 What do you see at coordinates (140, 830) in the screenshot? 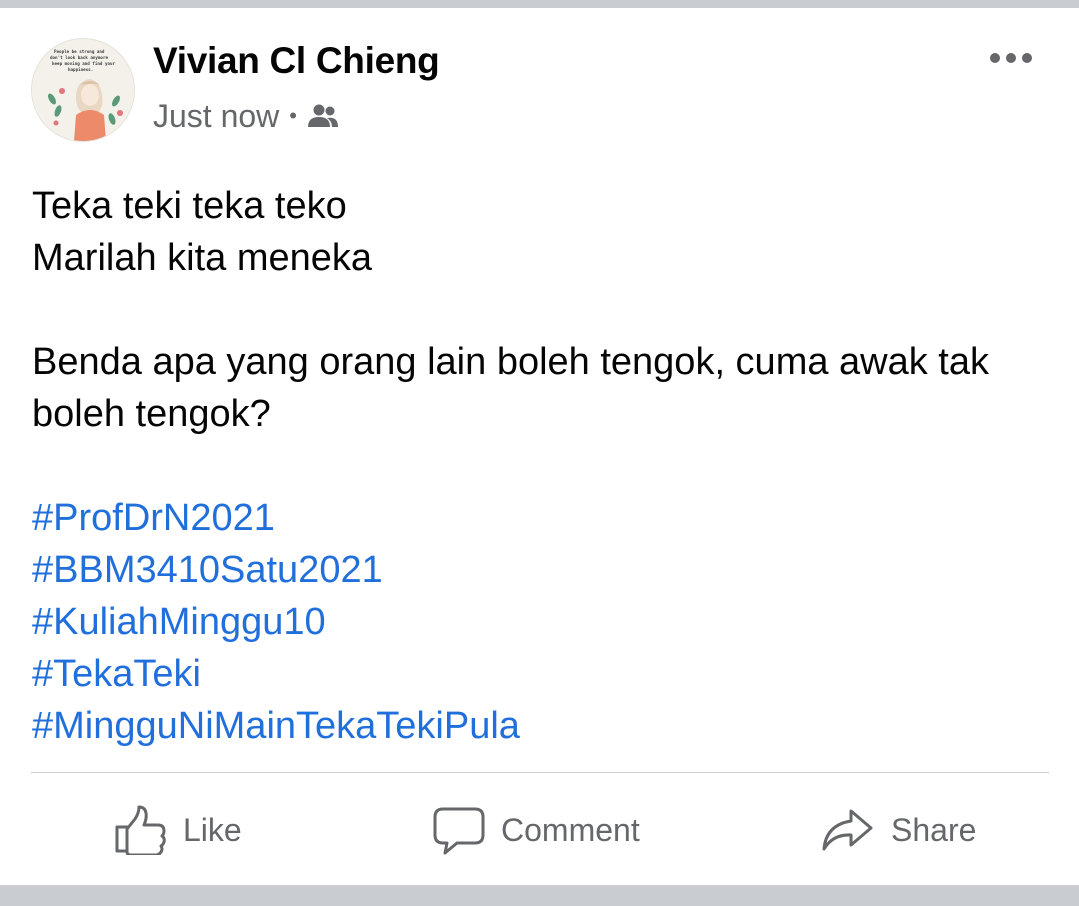
I see `thumbs-up-icon` at bounding box center [140, 830].